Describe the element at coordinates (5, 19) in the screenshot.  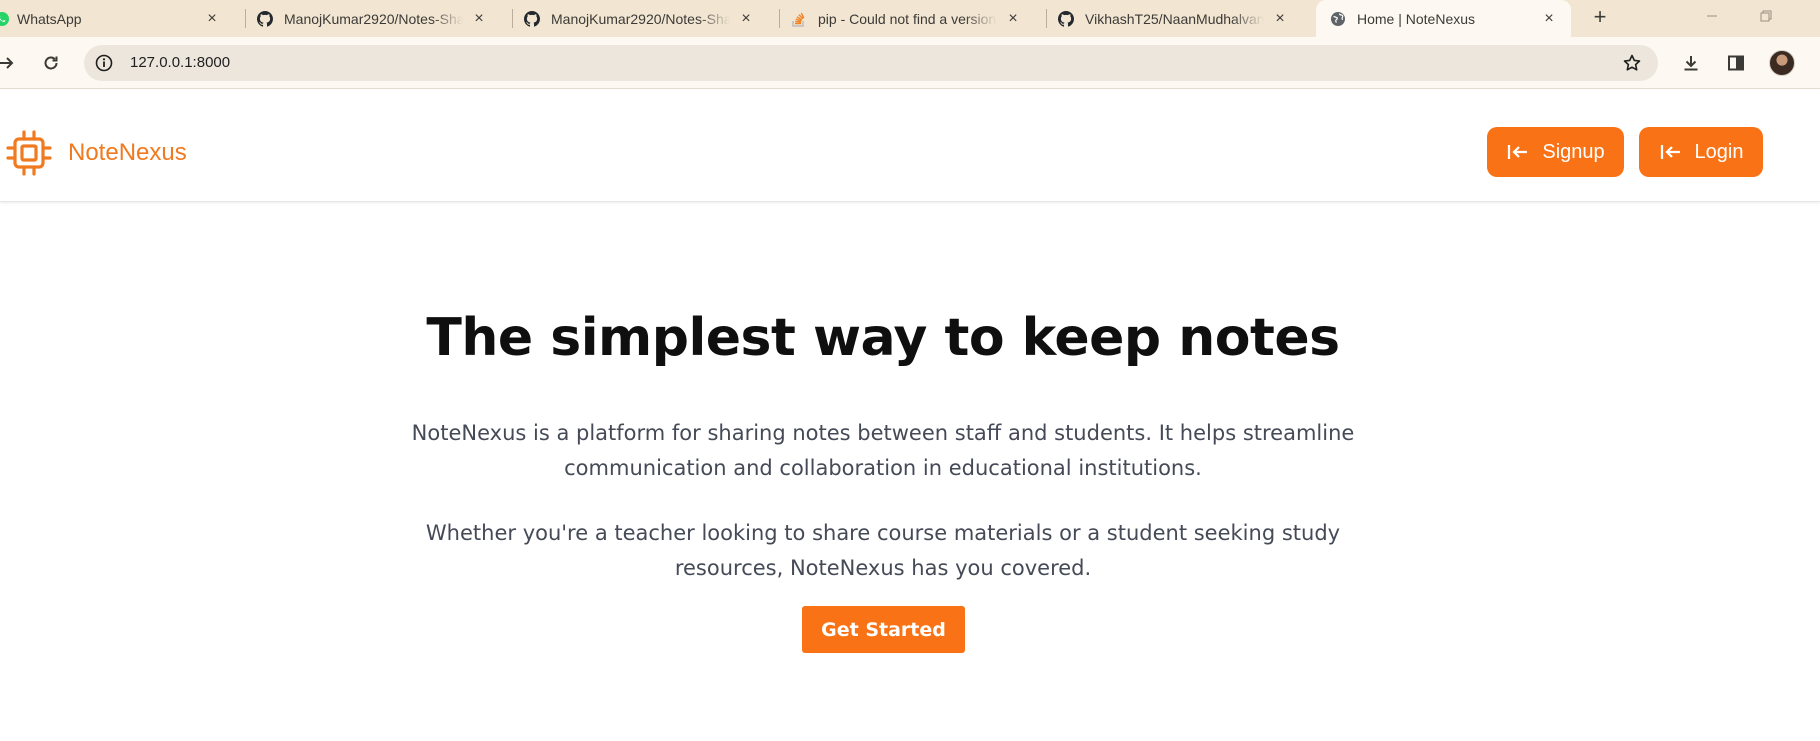
I see `whatsapp-icon` at that location.